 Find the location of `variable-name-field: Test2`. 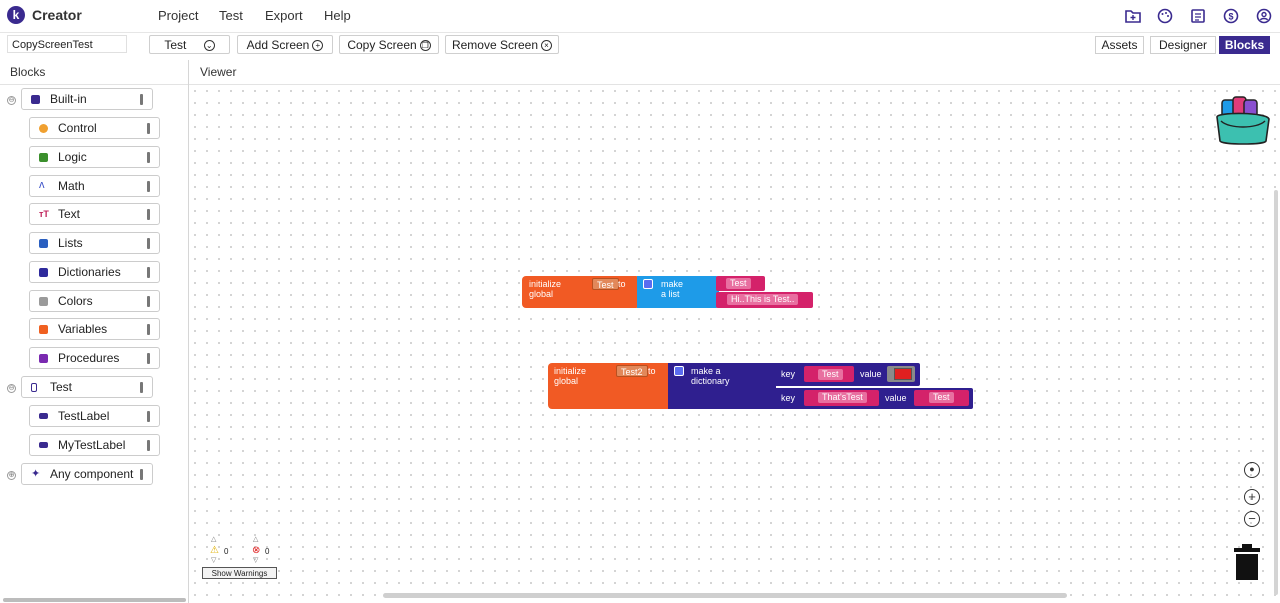

variable-name-field: Test2 is located at coordinates (632, 371).